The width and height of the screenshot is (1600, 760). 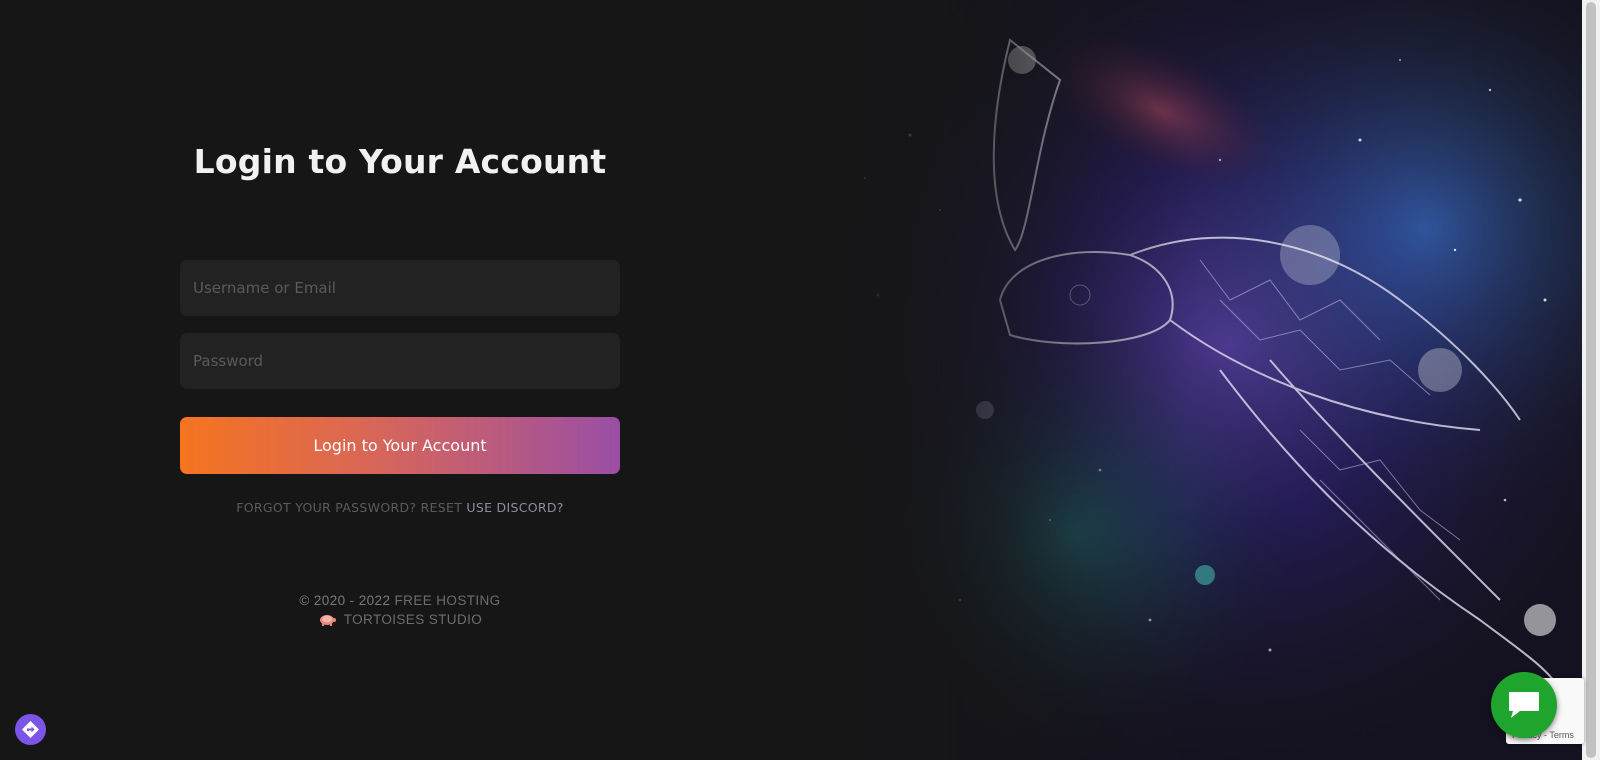 What do you see at coordinates (349, 507) in the screenshot?
I see `forgot-password-link: FORGOT YOUR PASSWORD? RESET` at bounding box center [349, 507].